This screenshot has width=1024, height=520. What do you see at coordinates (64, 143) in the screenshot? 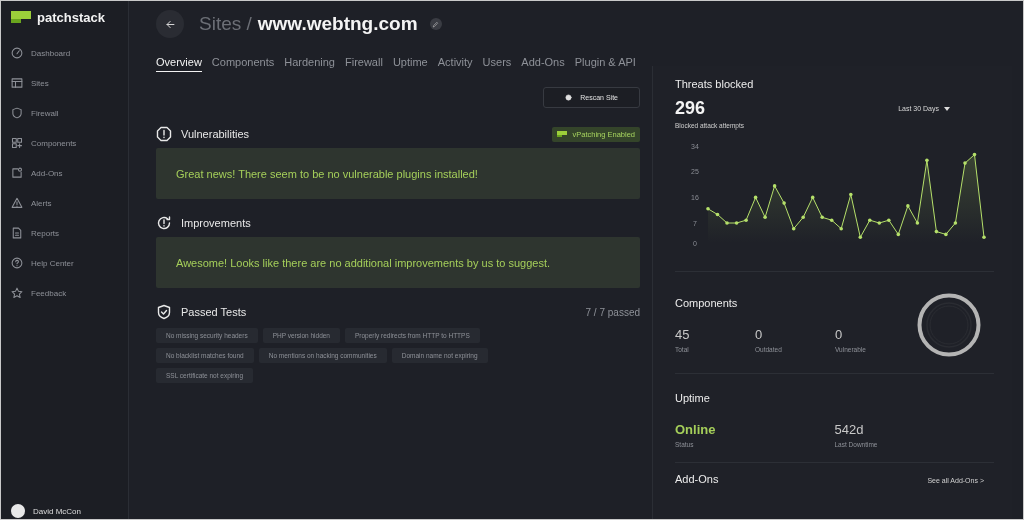
I see `sidebar-item: Components` at bounding box center [64, 143].